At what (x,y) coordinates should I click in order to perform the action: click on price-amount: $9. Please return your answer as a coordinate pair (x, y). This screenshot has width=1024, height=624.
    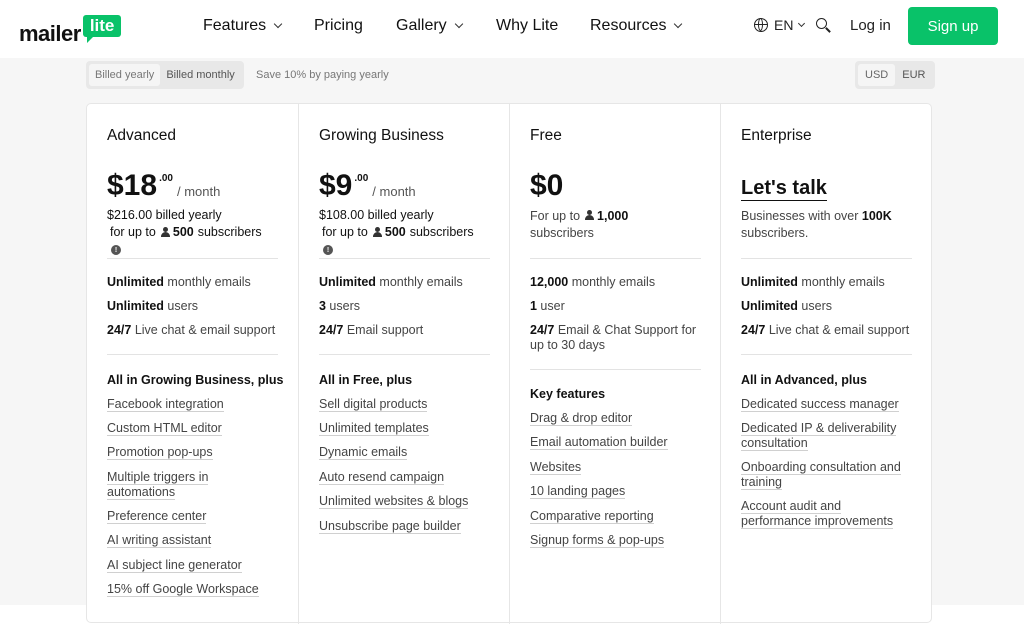
    Looking at the image, I should click on (336, 185).